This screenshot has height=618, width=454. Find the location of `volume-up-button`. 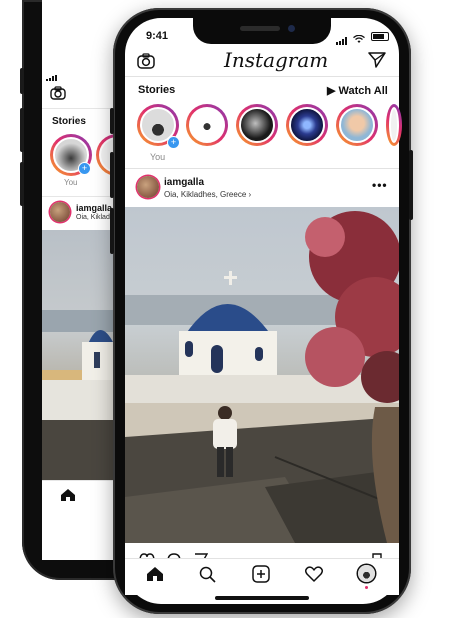

volume-up-button is located at coordinates (112, 175).